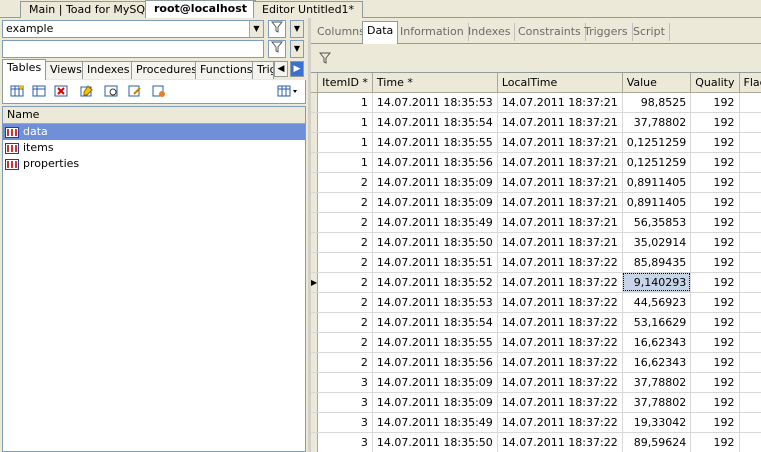  Describe the element at coordinates (657, 102) in the screenshot. I see `cell-value: 98,8525` at that location.